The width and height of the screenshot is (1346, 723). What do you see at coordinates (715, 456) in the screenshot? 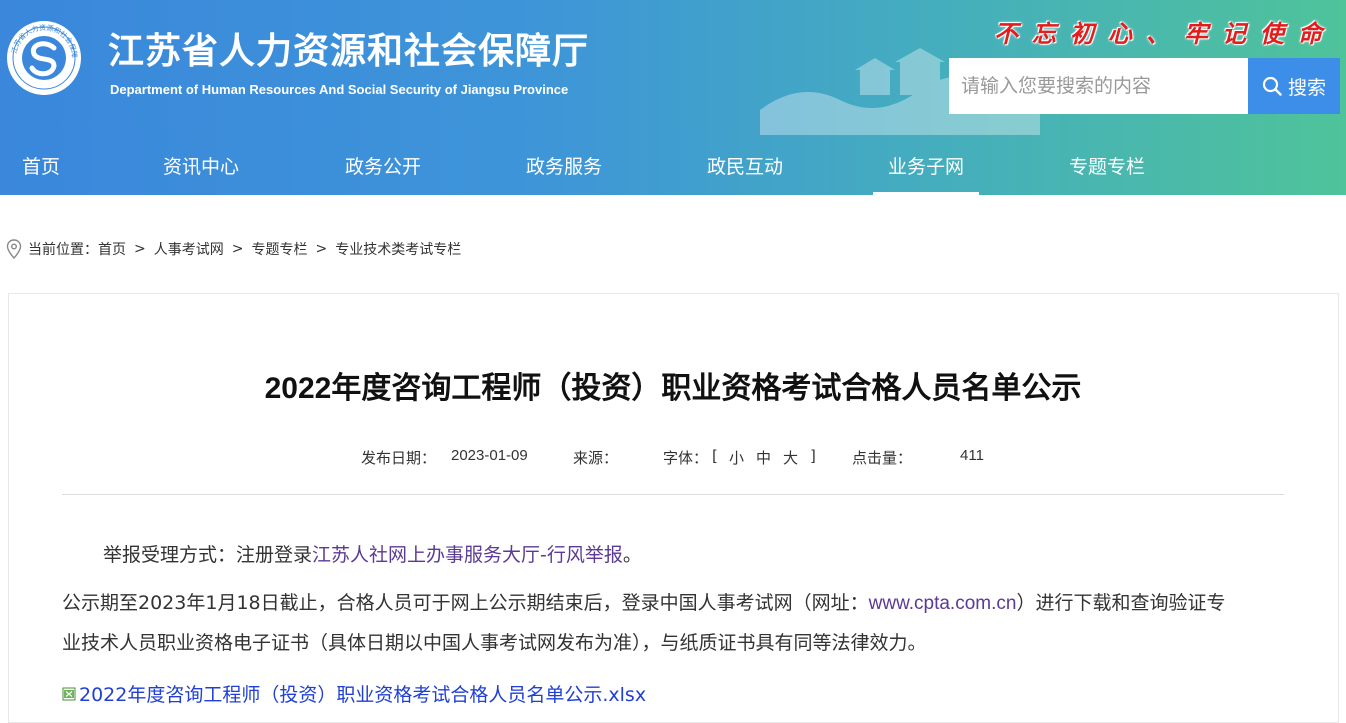
I see `font-size-bracket-open: [` at bounding box center [715, 456].